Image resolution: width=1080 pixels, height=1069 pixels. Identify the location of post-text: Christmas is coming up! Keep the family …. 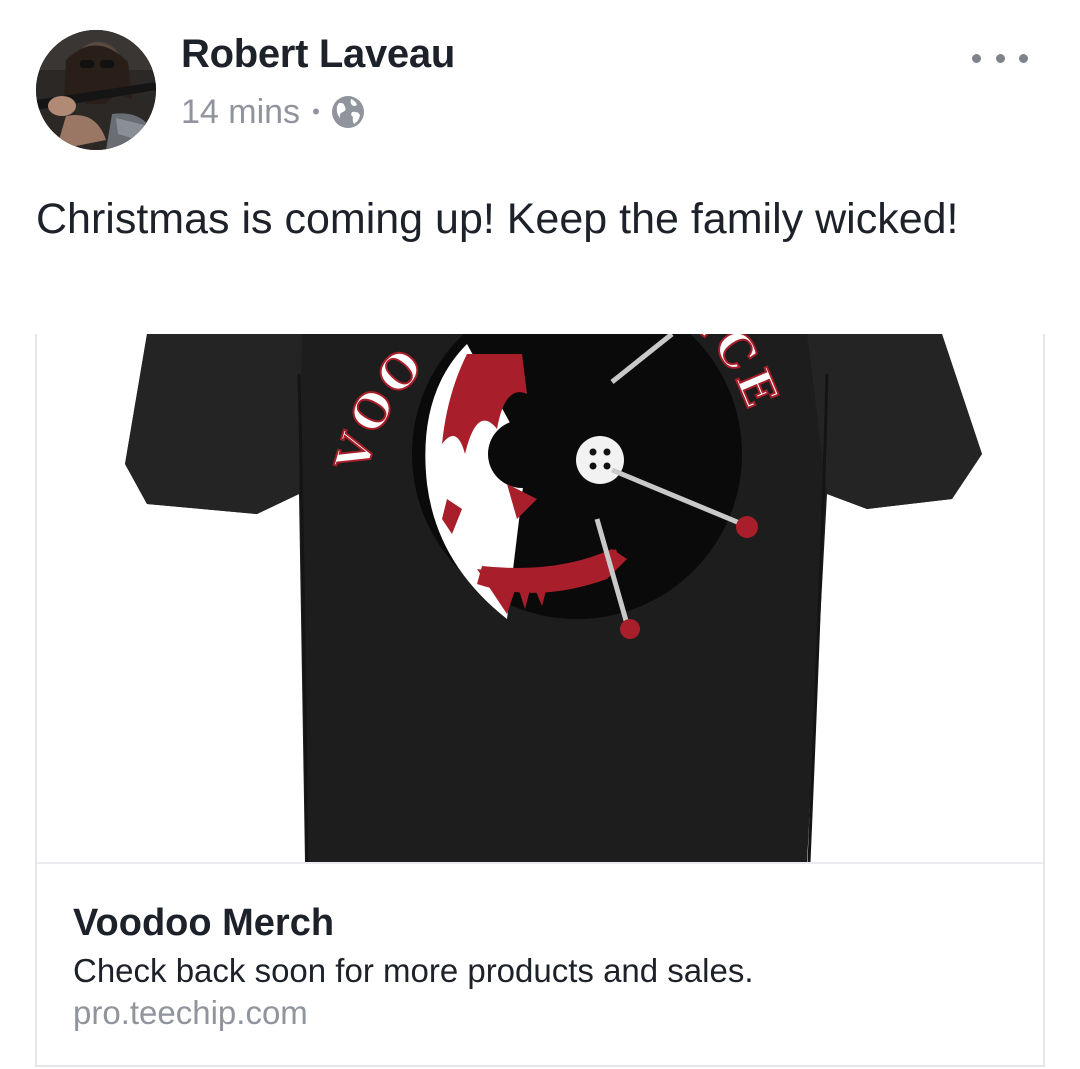
(497, 219).